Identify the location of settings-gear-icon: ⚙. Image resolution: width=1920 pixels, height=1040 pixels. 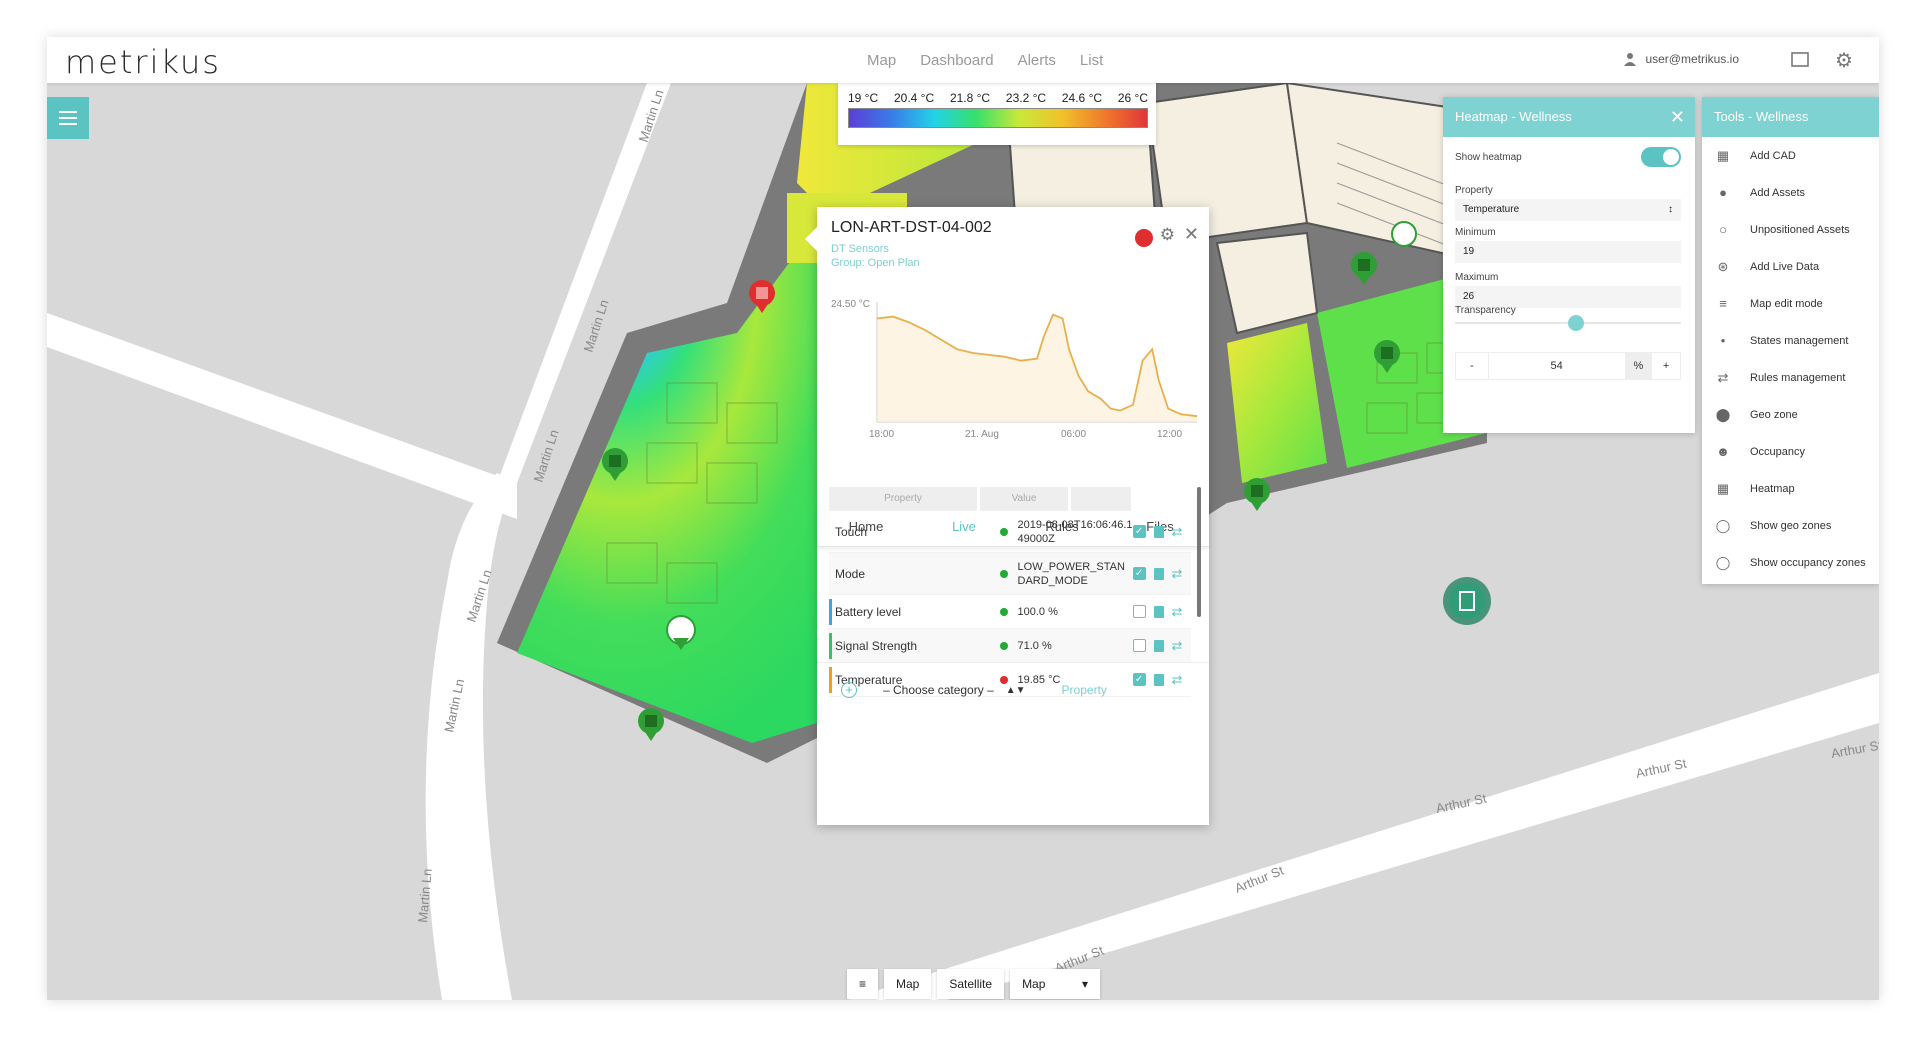
(1844, 60).